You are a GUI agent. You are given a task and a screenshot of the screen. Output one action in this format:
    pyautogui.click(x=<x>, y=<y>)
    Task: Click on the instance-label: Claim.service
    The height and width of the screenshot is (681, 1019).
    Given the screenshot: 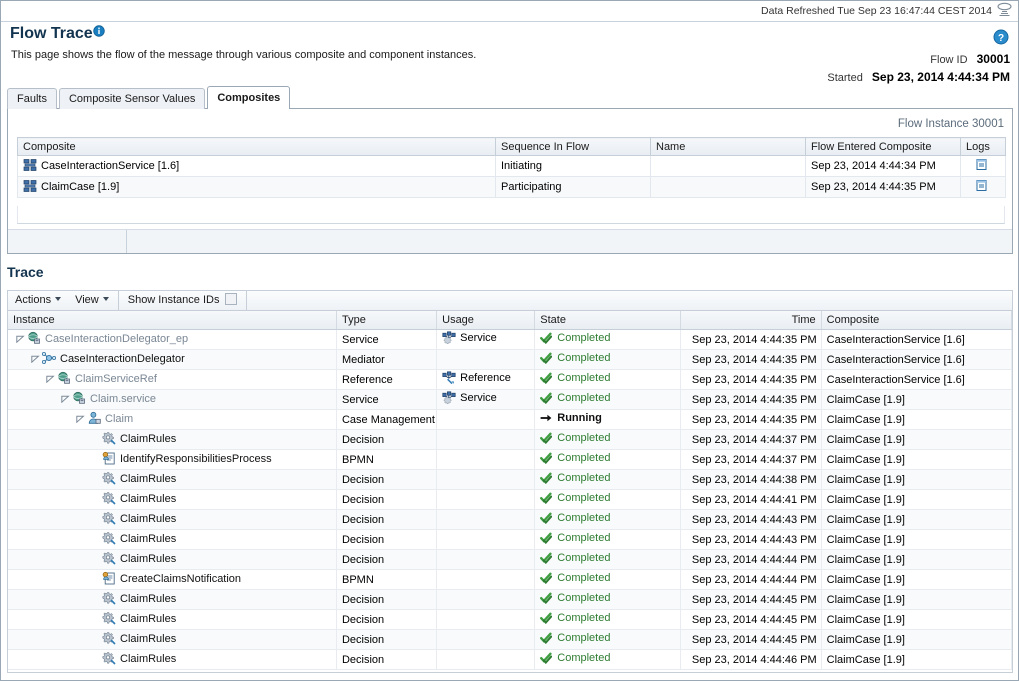 What is the action you would take?
    pyautogui.click(x=123, y=399)
    